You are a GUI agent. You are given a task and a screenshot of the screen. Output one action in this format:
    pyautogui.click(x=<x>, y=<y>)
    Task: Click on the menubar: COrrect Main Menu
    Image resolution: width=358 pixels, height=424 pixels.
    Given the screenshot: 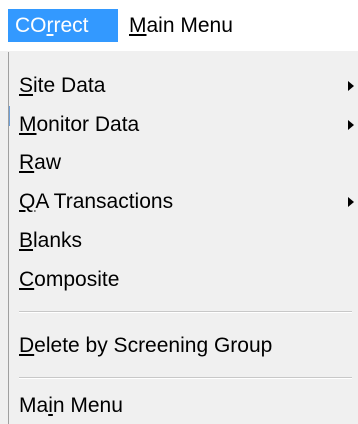 What is the action you would take?
    pyautogui.click(x=179, y=25)
    